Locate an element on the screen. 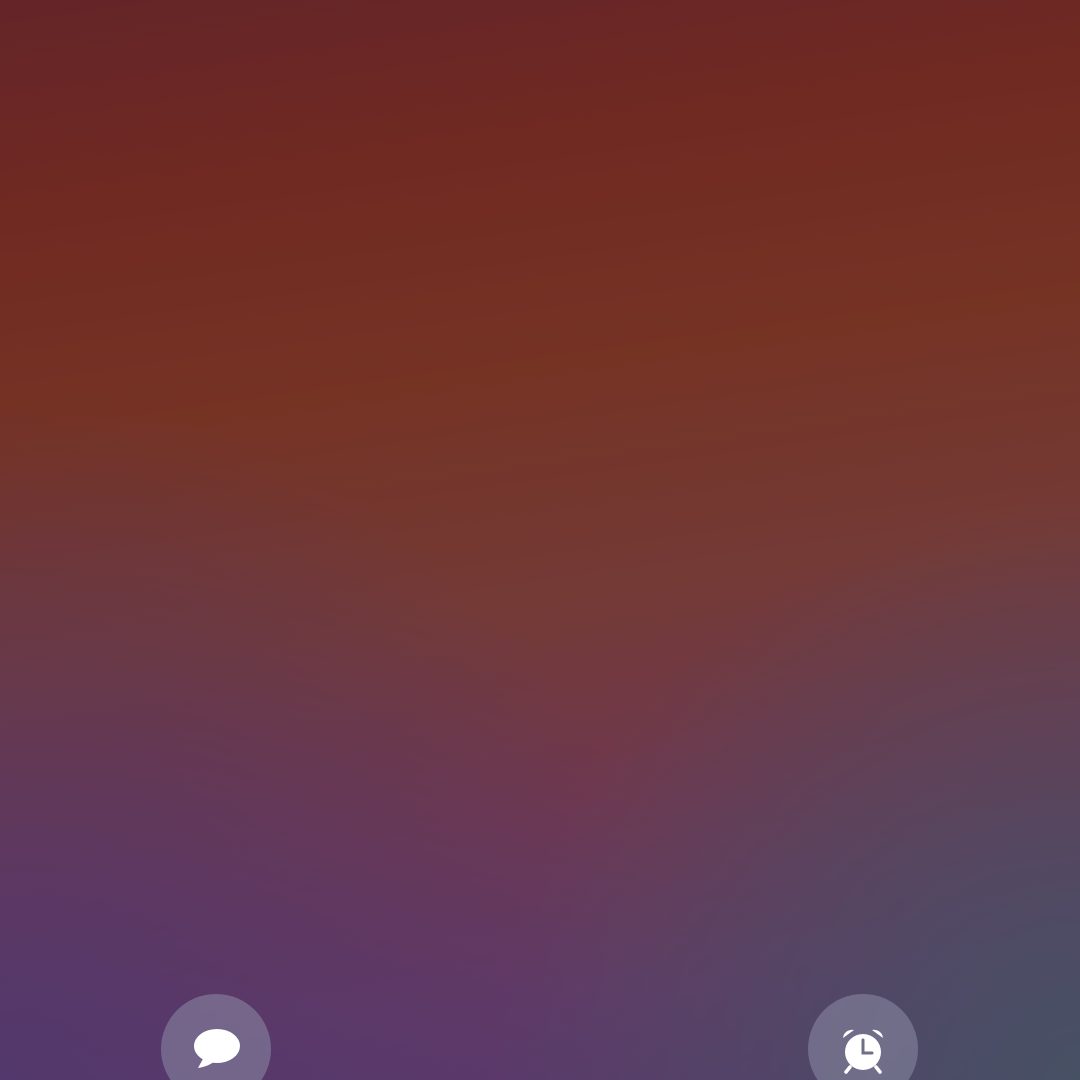 The height and width of the screenshot is (1080, 1080). messages-shortcut-button is located at coordinates (216, 1037).